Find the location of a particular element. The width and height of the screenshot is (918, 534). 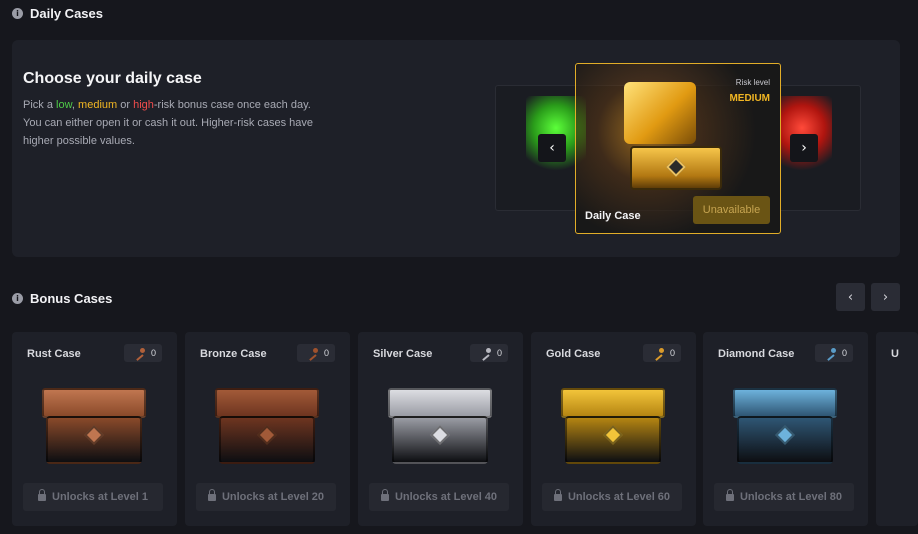

unlock-level-text: Unlocks at Level 60 is located at coordinates (619, 497).